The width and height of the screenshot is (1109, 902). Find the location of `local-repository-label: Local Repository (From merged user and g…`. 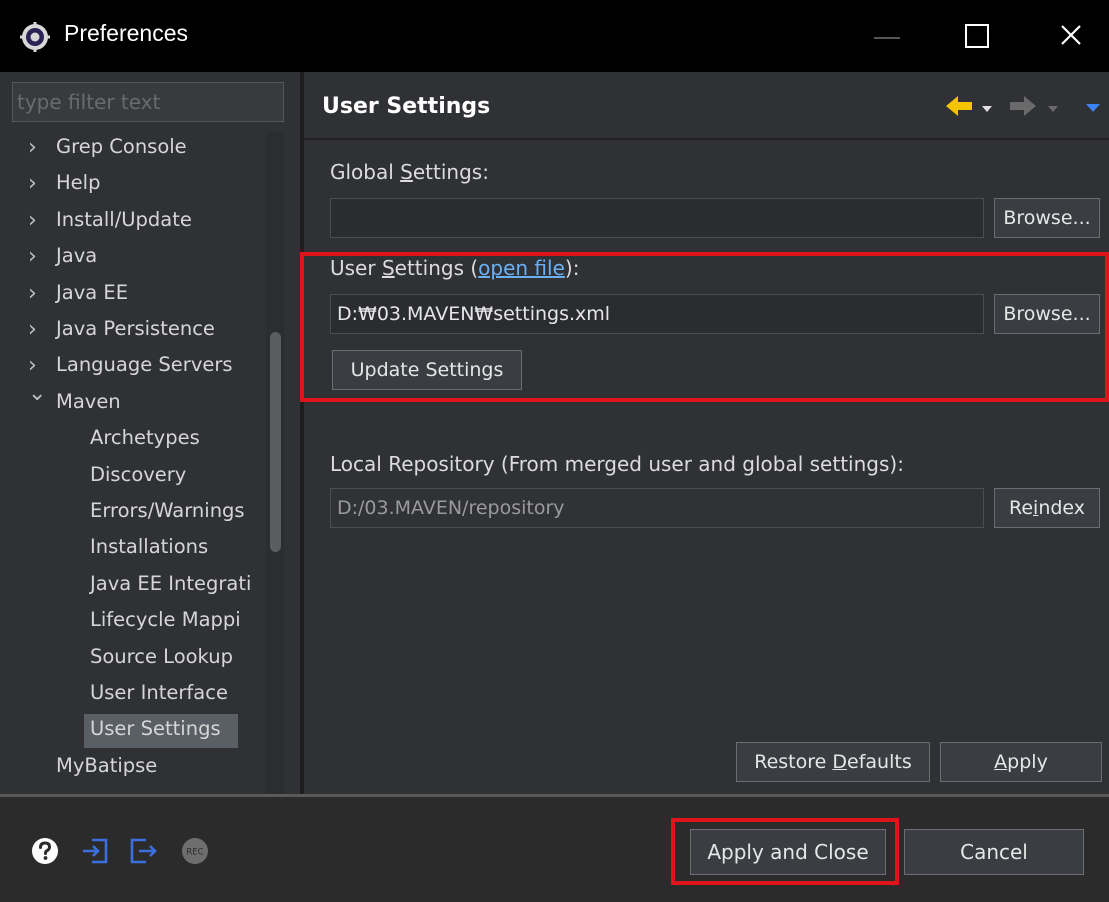

local-repository-label: Local Repository (From merged user and g… is located at coordinates (617, 464).